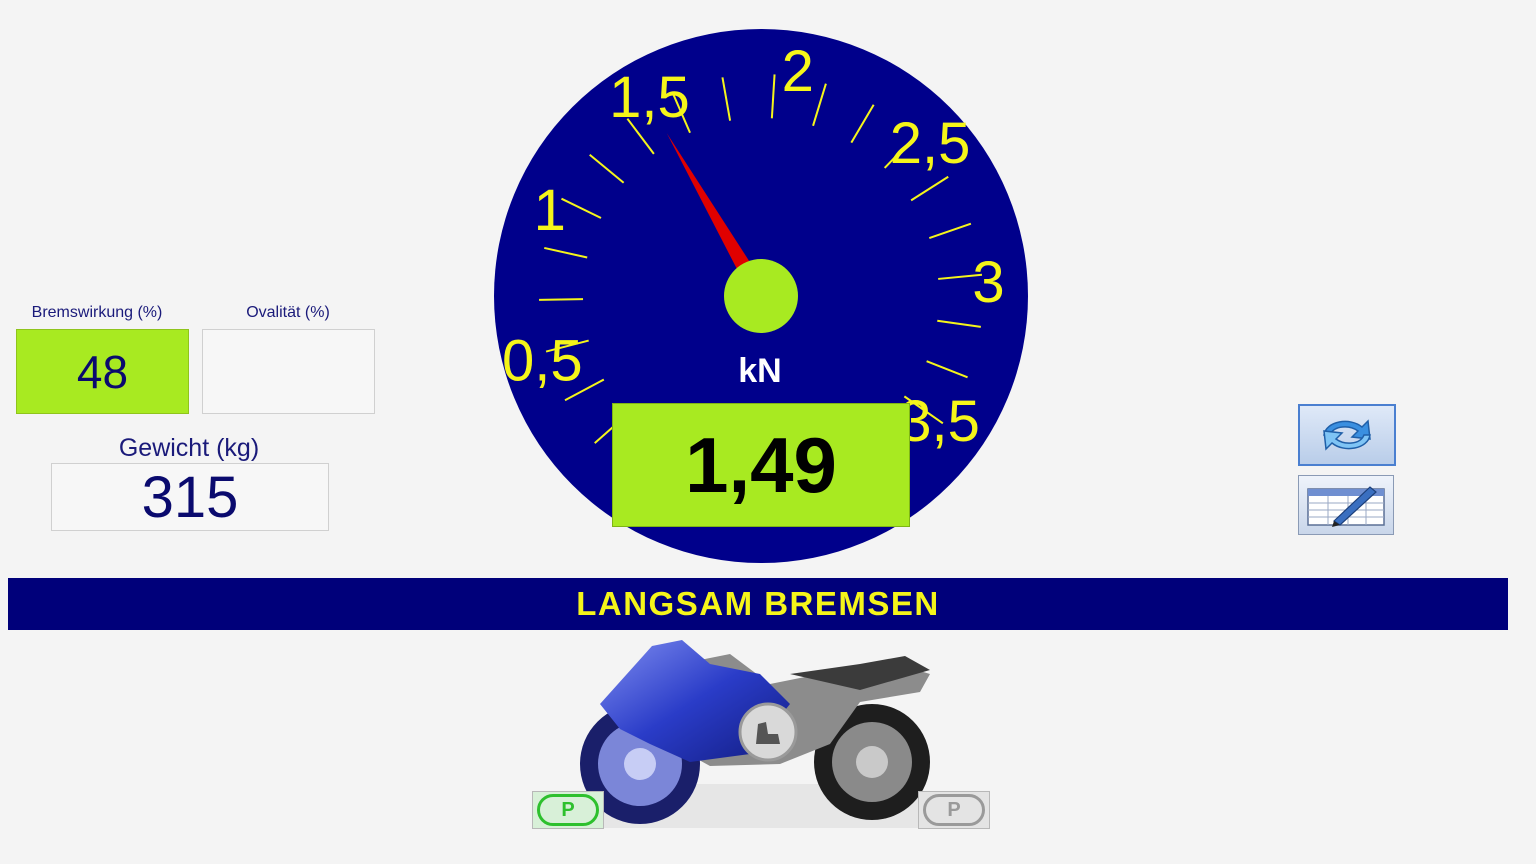 Image resolution: width=1536 pixels, height=864 pixels. What do you see at coordinates (930, 143) in the screenshot?
I see `gauge-scale-label: 2,5` at bounding box center [930, 143].